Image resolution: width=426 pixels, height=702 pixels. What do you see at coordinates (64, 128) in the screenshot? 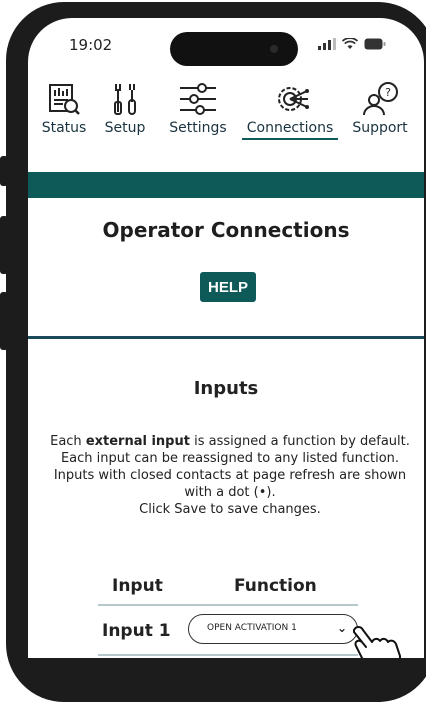
I see `nav-label-status: Status` at bounding box center [64, 128].